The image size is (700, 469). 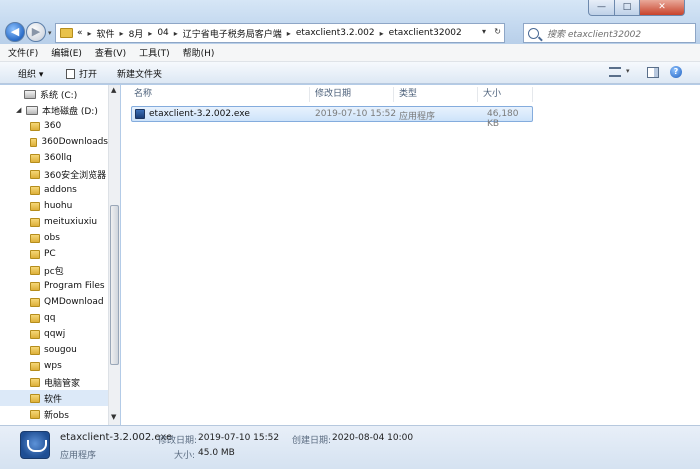 What do you see at coordinates (185, 456) in the screenshot?
I see `details-size-label: 大小:` at bounding box center [185, 456].